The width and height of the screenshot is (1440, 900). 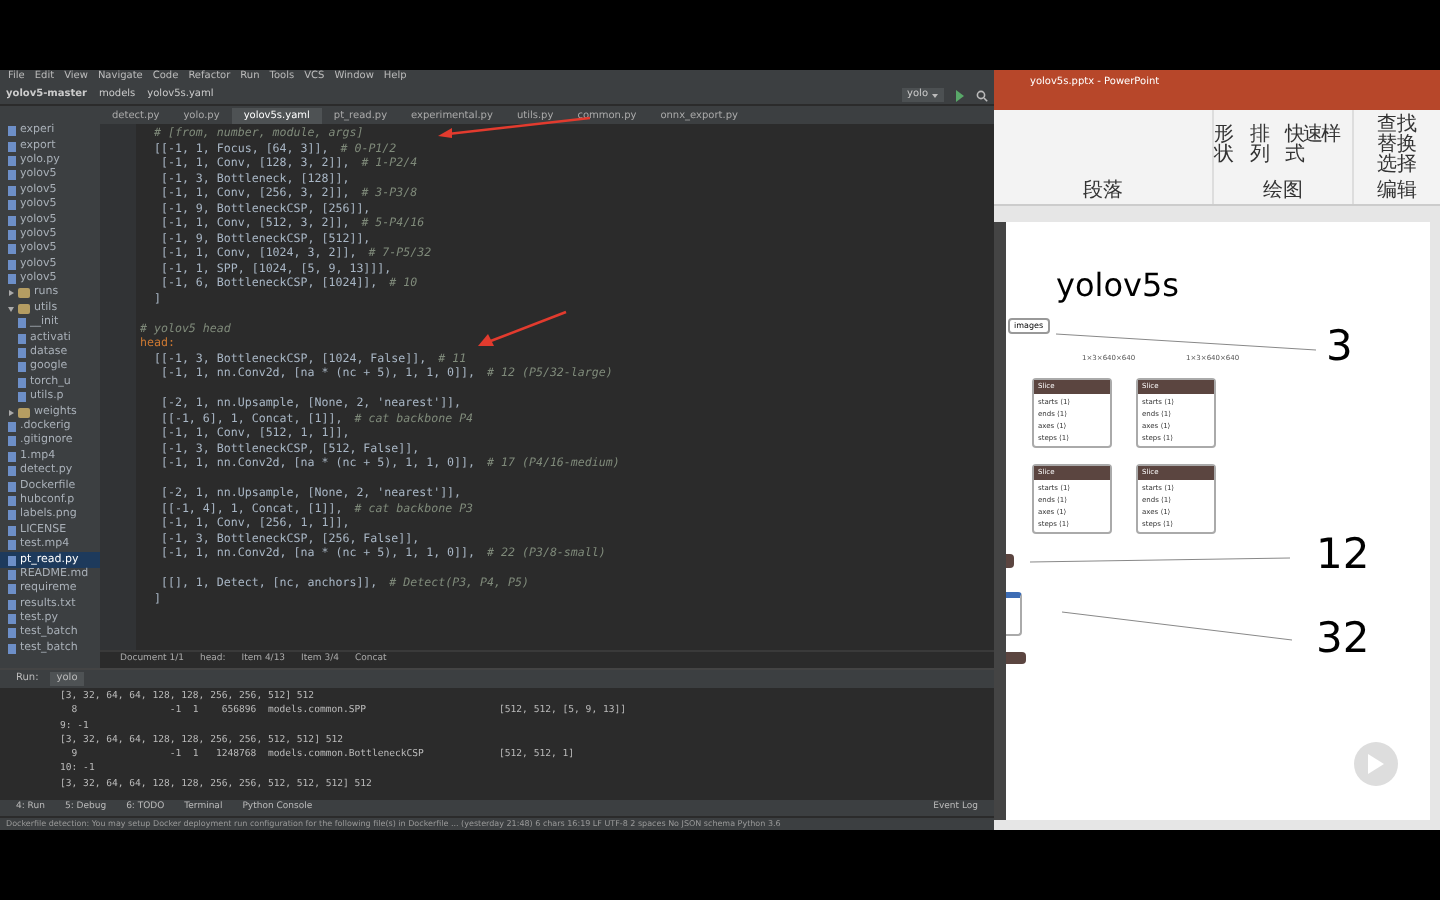 What do you see at coordinates (1397, 192) in the screenshot?
I see `group-label: 编辑` at bounding box center [1397, 192].